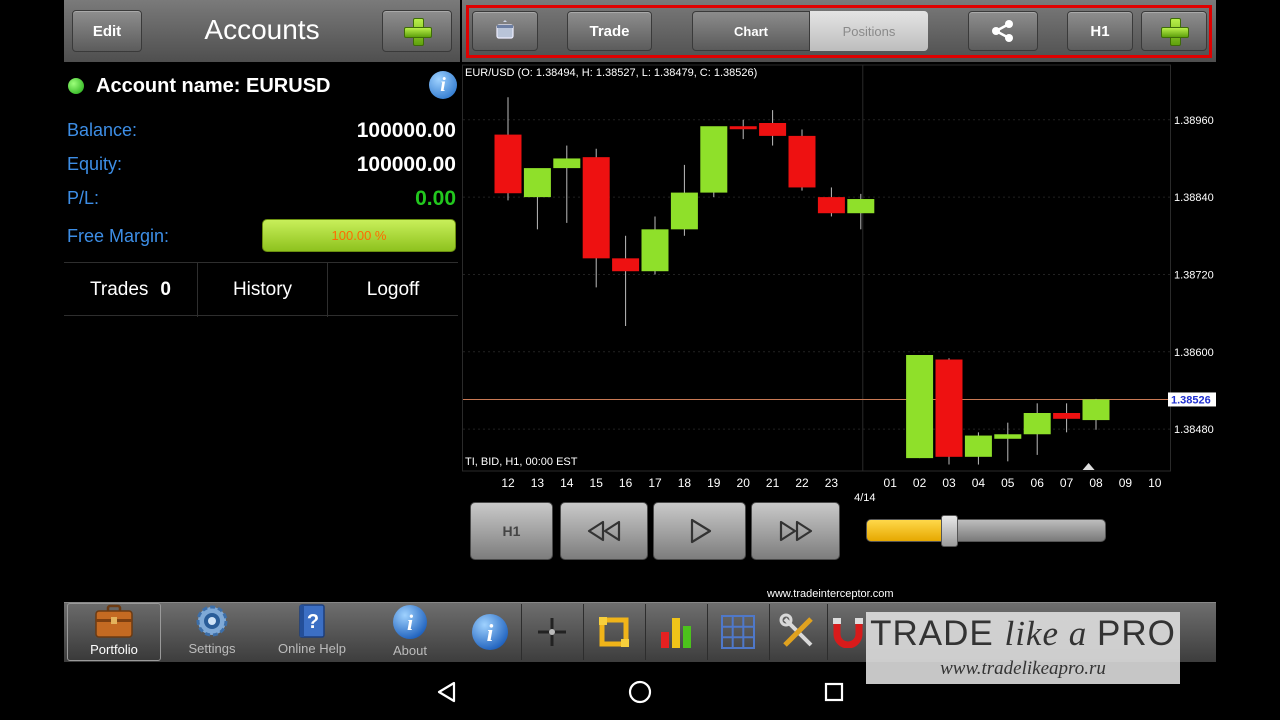  Describe the element at coordinates (909, 530) in the screenshot. I see `speed-slider-fill` at that location.